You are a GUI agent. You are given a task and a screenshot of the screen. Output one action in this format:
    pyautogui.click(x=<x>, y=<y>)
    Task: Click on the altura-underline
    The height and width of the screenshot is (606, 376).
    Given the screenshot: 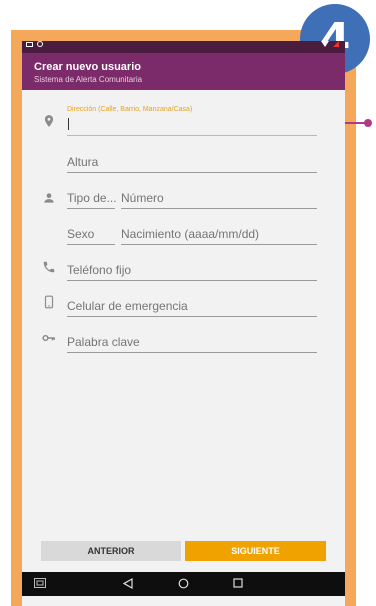 What is the action you would take?
    pyautogui.click(x=192, y=172)
    